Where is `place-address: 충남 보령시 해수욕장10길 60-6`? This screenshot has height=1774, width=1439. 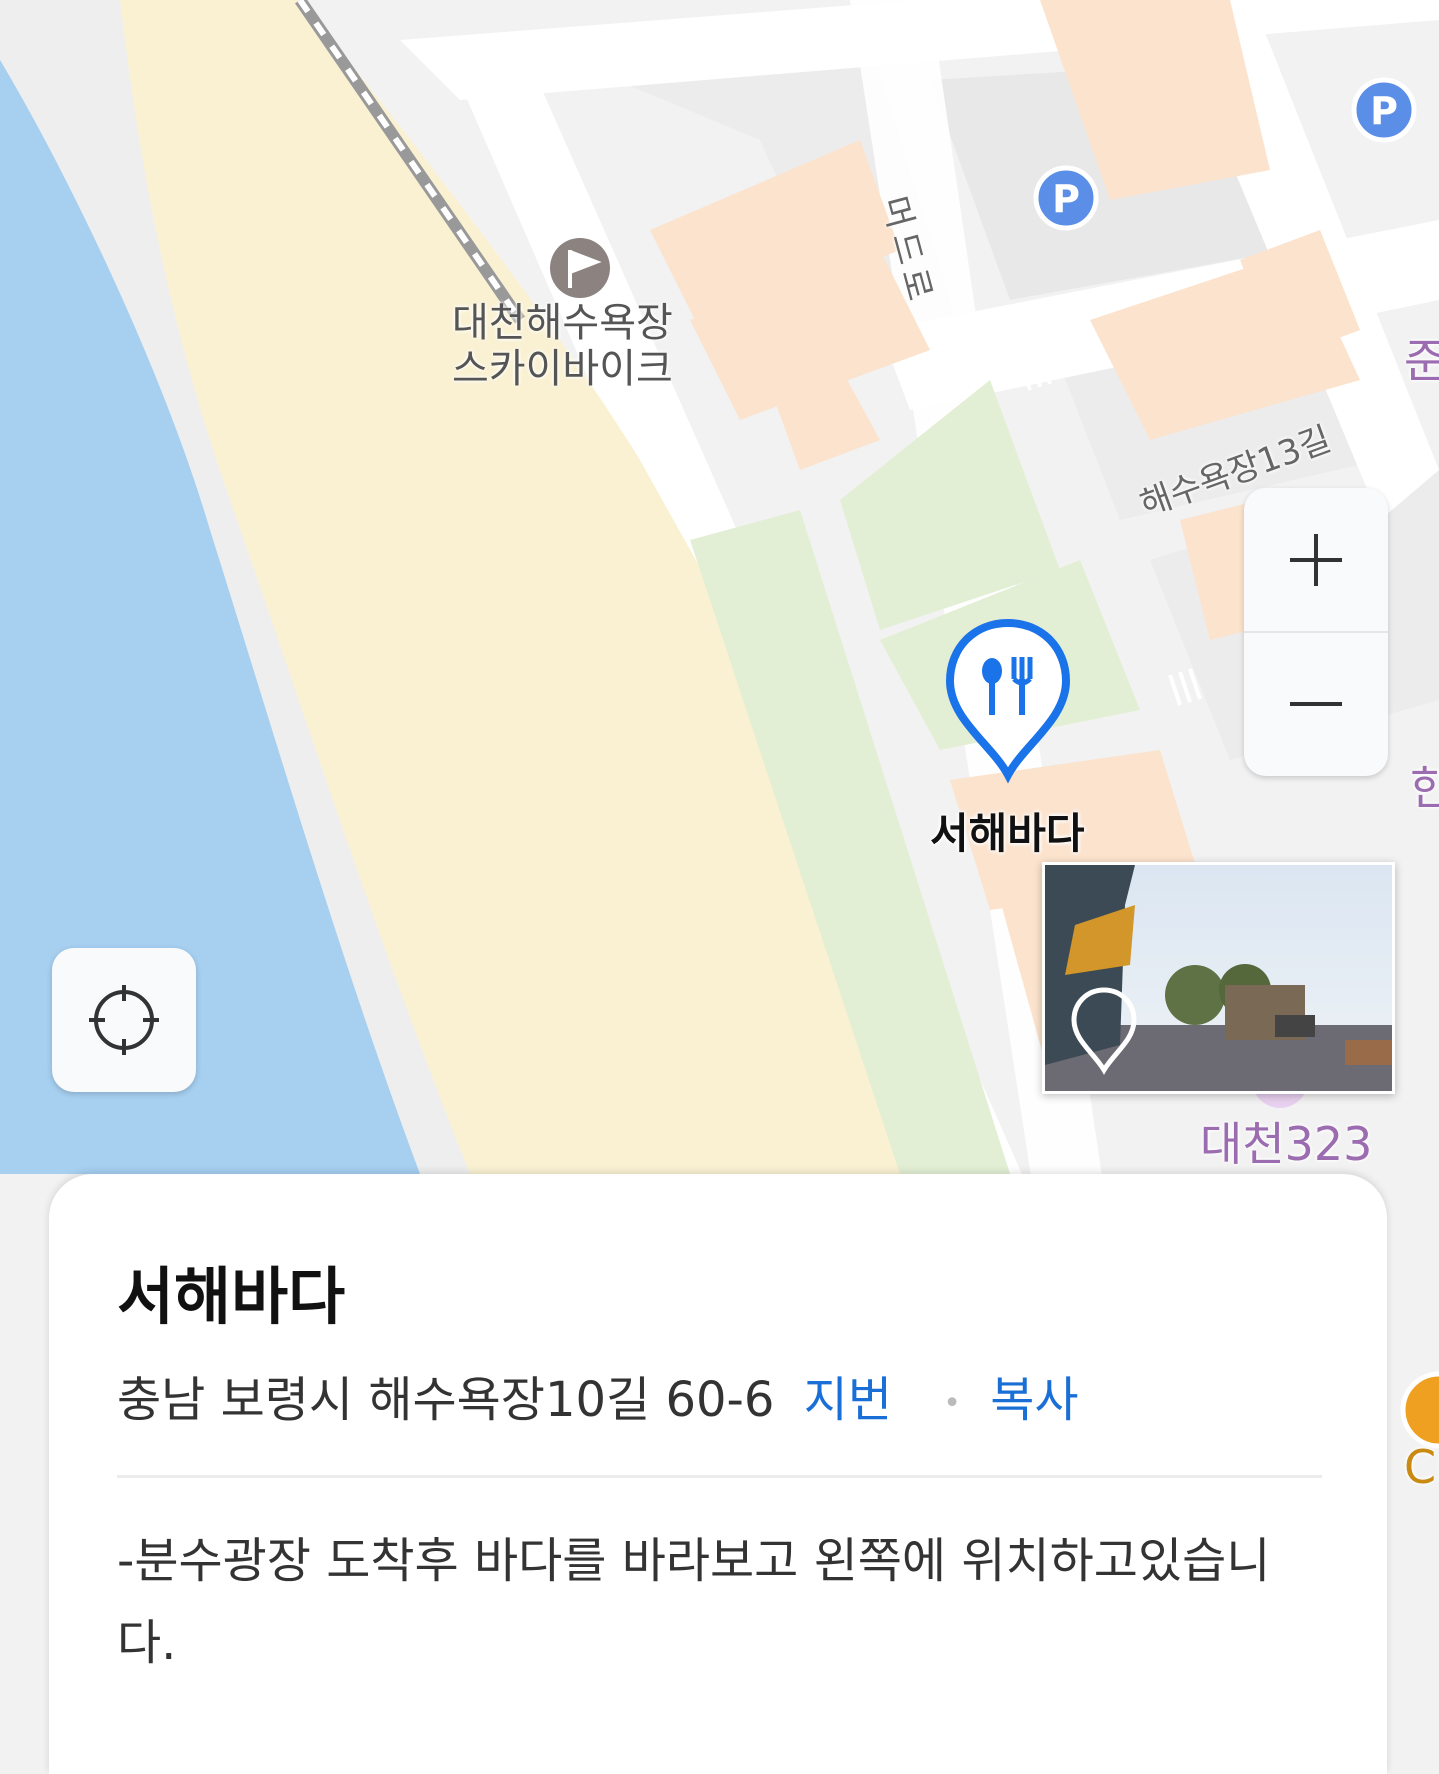
place-address: 충남 보령시 해수욕장10길 60-6 is located at coordinates (446, 1400).